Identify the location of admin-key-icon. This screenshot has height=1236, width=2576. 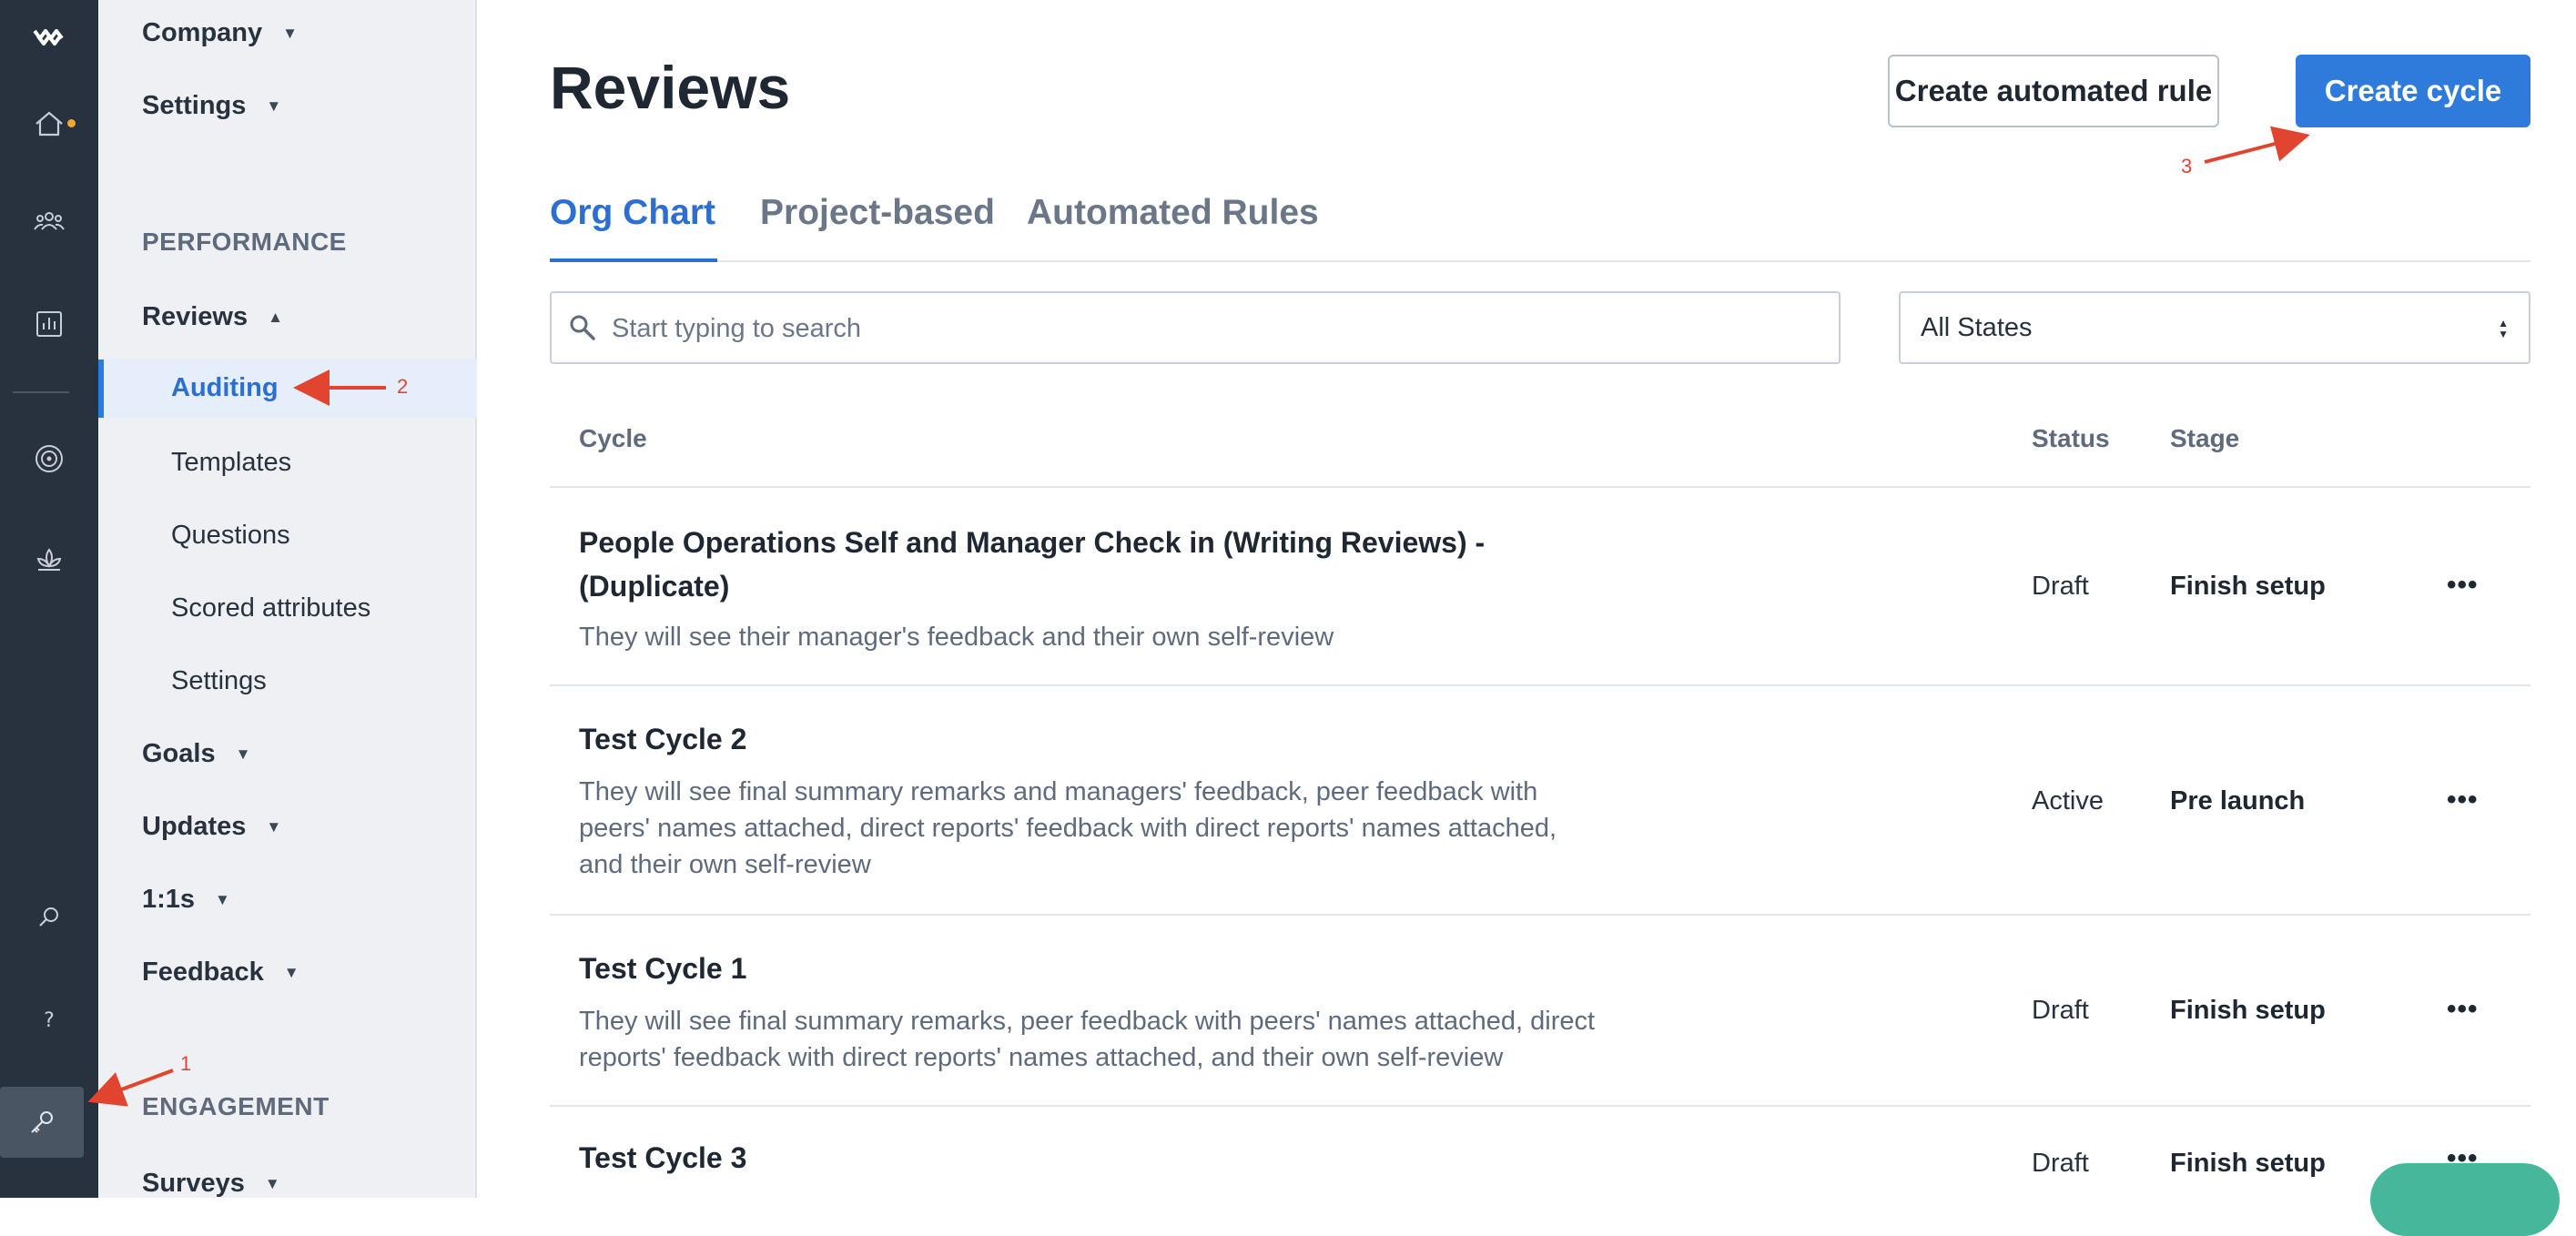
(42, 1122).